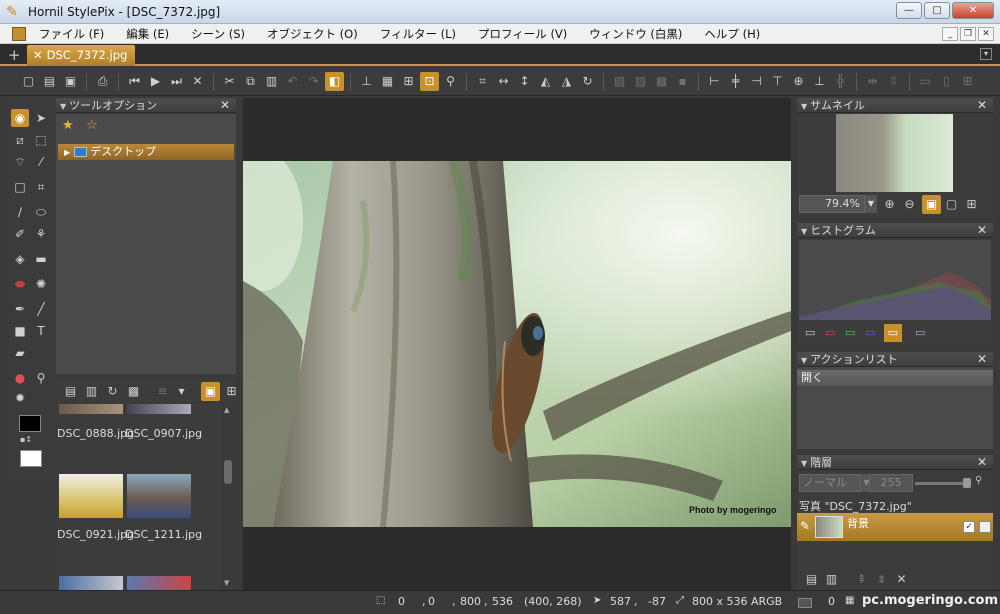 The width and height of the screenshot is (1000, 614). Describe the element at coordinates (937, 10) in the screenshot. I see `maximize-button: □` at that location.